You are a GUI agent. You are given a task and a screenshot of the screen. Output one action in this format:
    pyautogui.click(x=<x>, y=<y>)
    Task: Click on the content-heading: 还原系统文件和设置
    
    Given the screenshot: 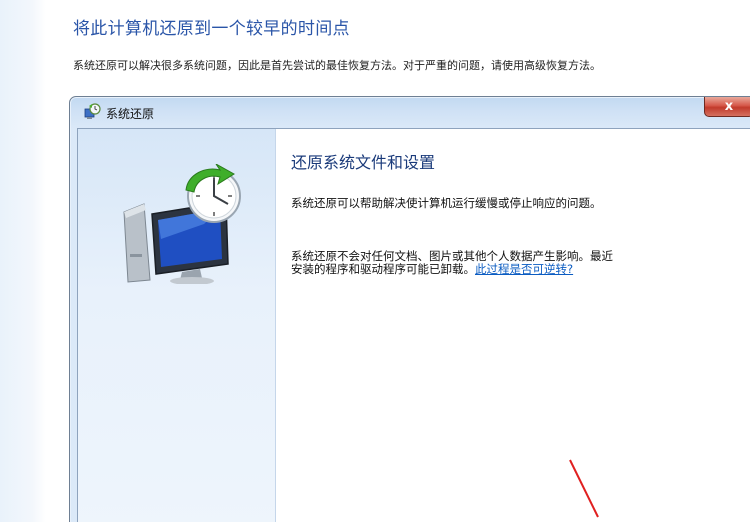 What is the action you would take?
    pyautogui.click(x=363, y=162)
    